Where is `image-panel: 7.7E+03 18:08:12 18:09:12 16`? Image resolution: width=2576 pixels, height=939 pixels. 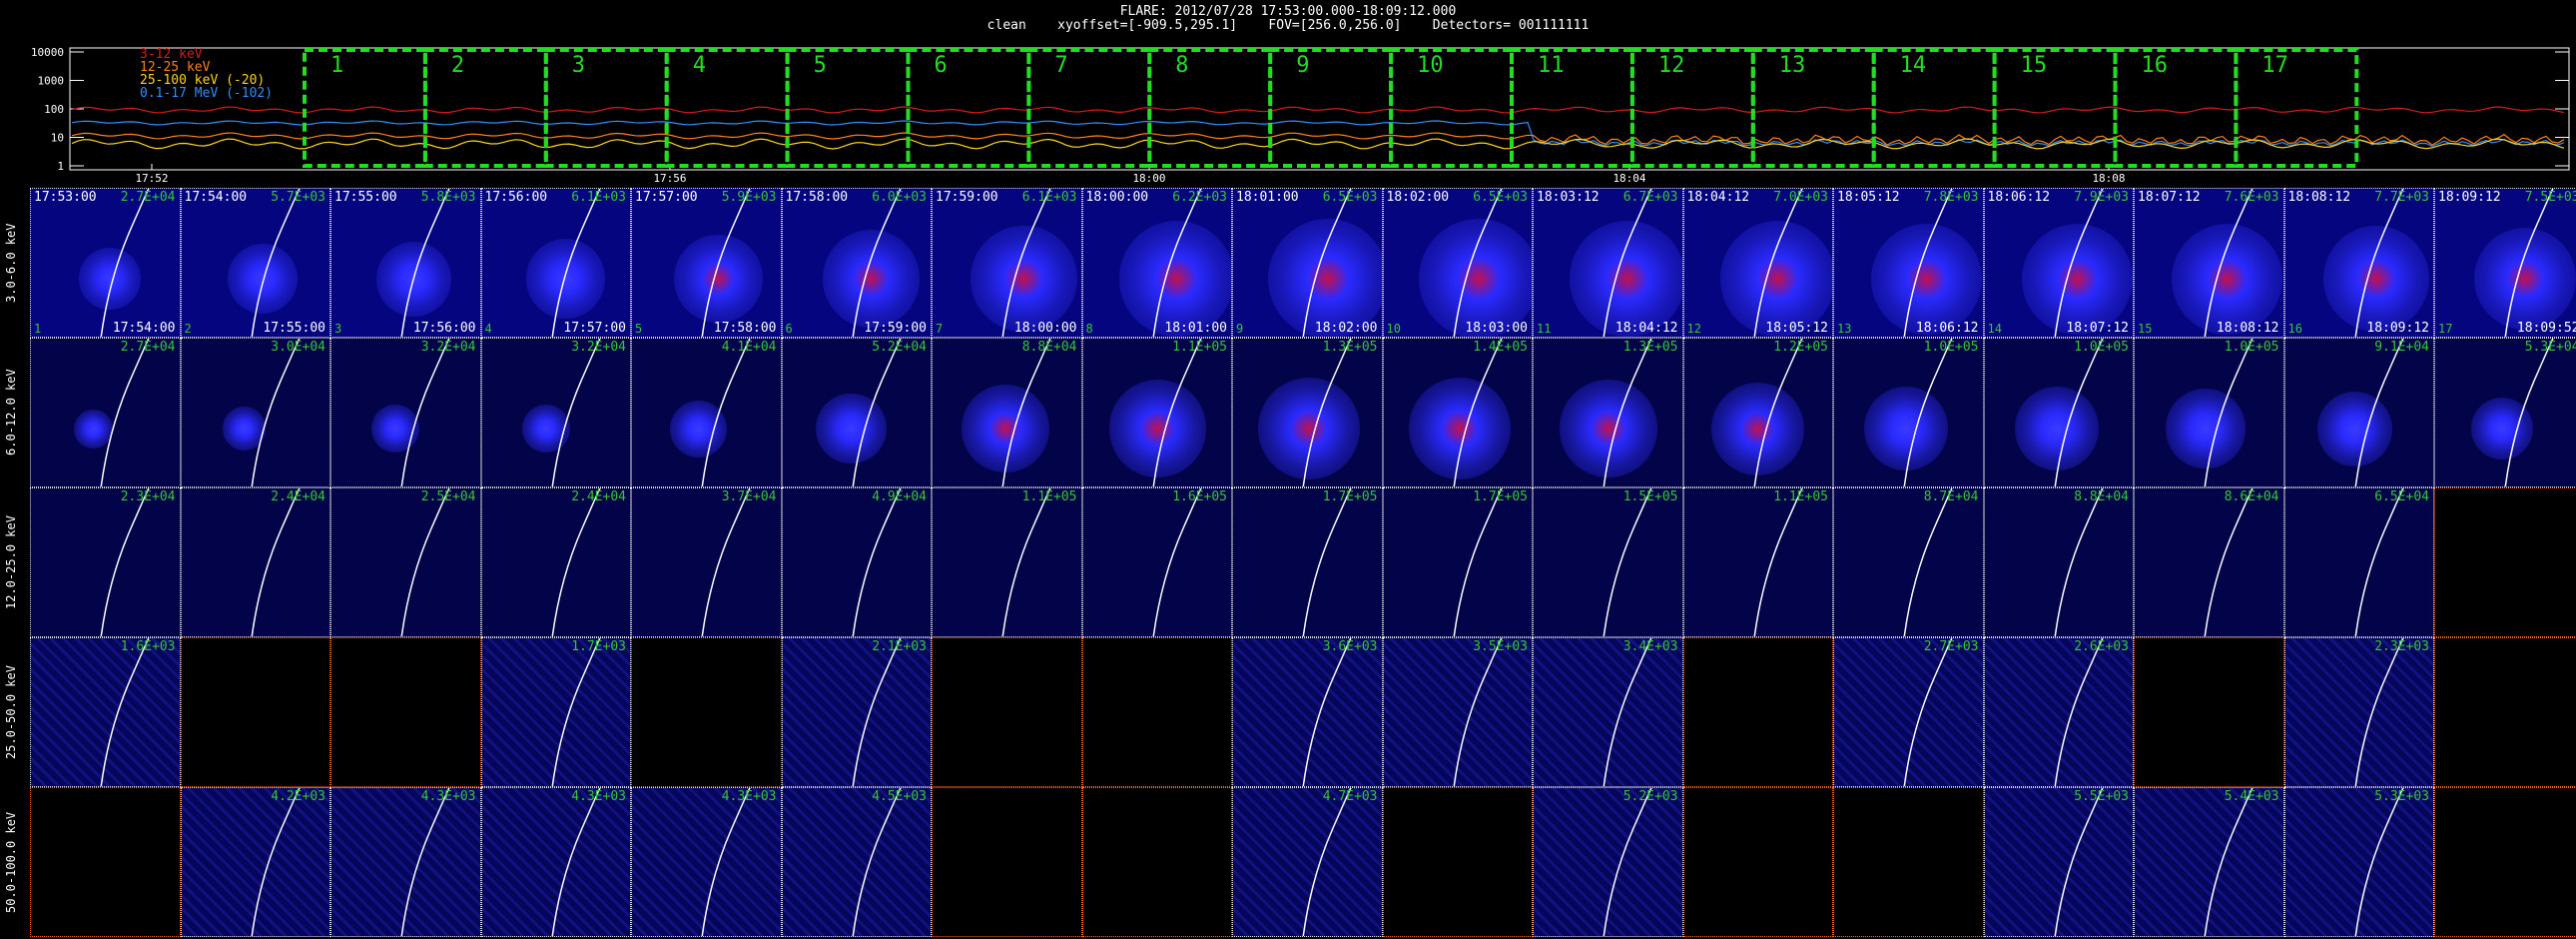 image-panel: 7.7E+03 18:08:12 18:09:12 16 is located at coordinates (2358, 263).